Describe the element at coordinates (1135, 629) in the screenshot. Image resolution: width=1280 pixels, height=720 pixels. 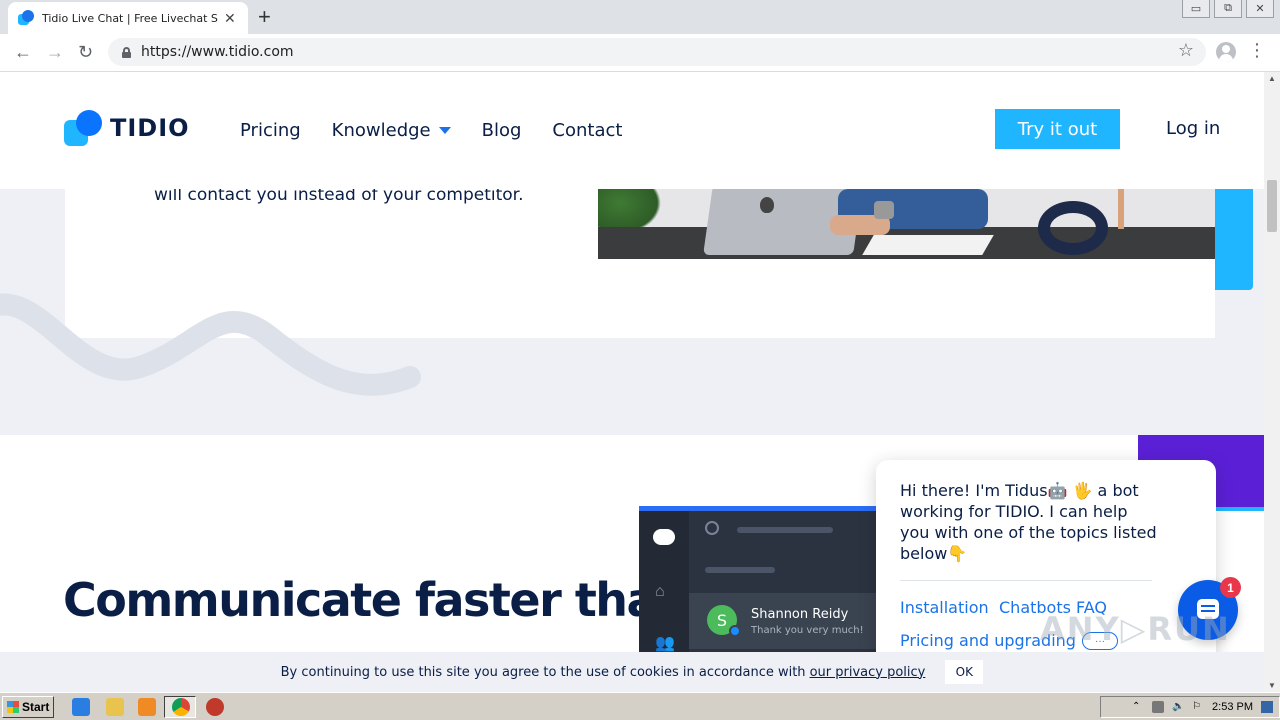
I see `anyrun-watermark: ANY▷RUN` at that location.